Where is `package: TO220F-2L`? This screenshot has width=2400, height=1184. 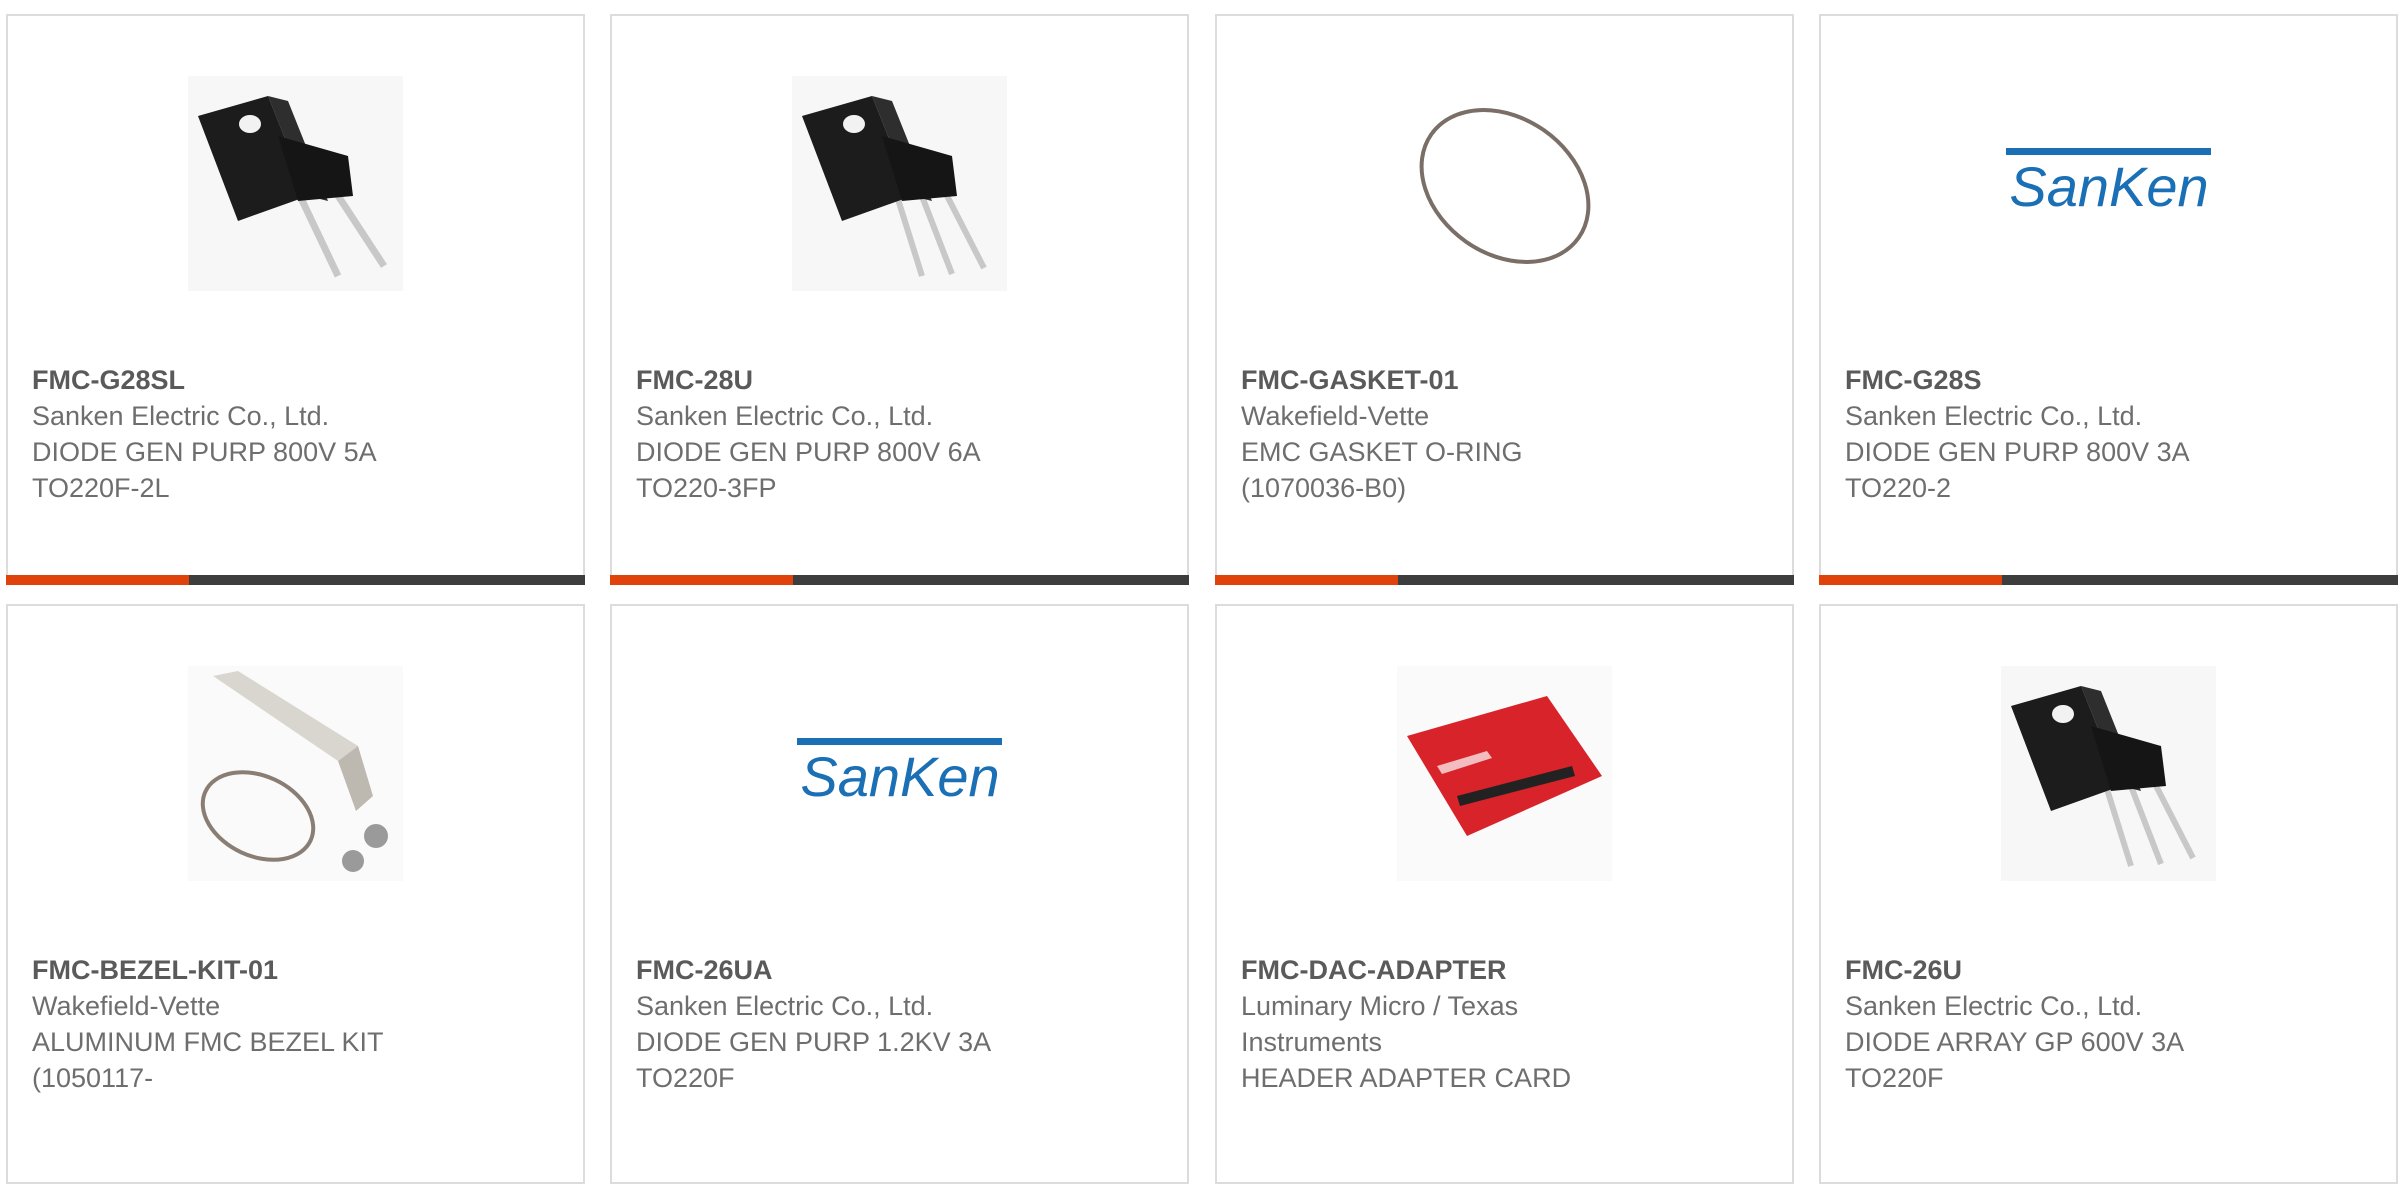 package: TO220F-2L is located at coordinates (101, 488).